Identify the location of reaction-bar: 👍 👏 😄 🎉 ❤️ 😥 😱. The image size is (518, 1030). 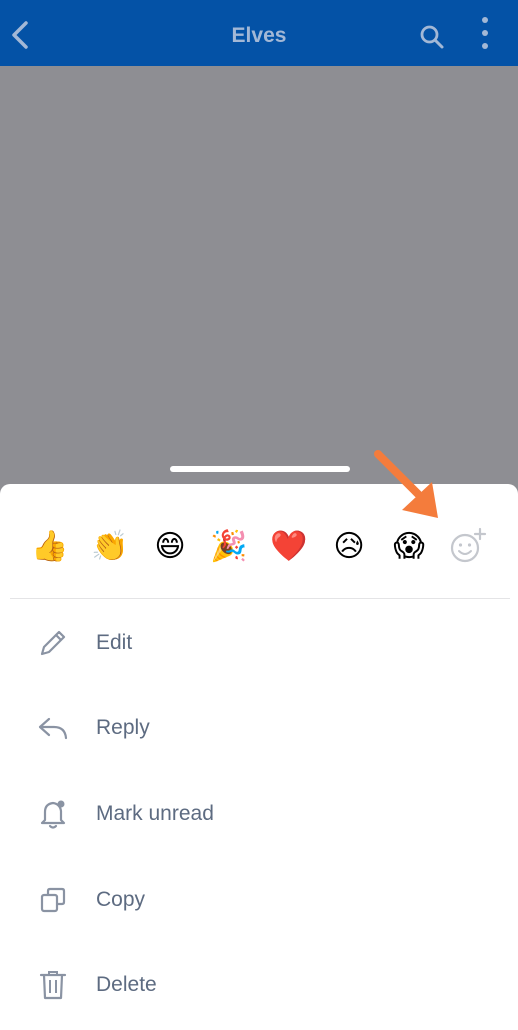
(259, 542).